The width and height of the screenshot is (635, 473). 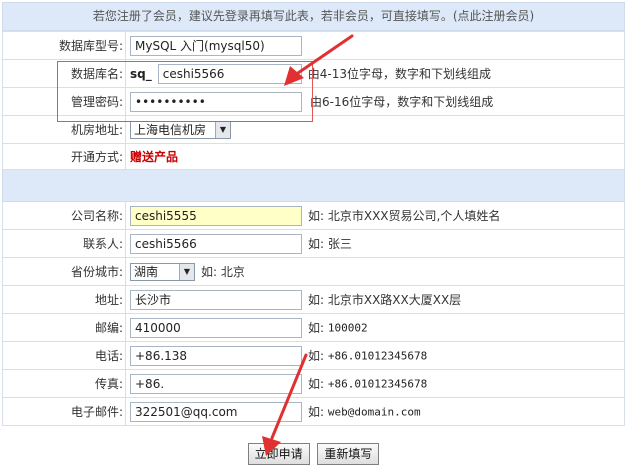 What do you see at coordinates (404, 216) in the screenshot?
I see `company-hint: 如: 北京市XXX贸易公司,个人填姓名` at bounding box center [404, 216].